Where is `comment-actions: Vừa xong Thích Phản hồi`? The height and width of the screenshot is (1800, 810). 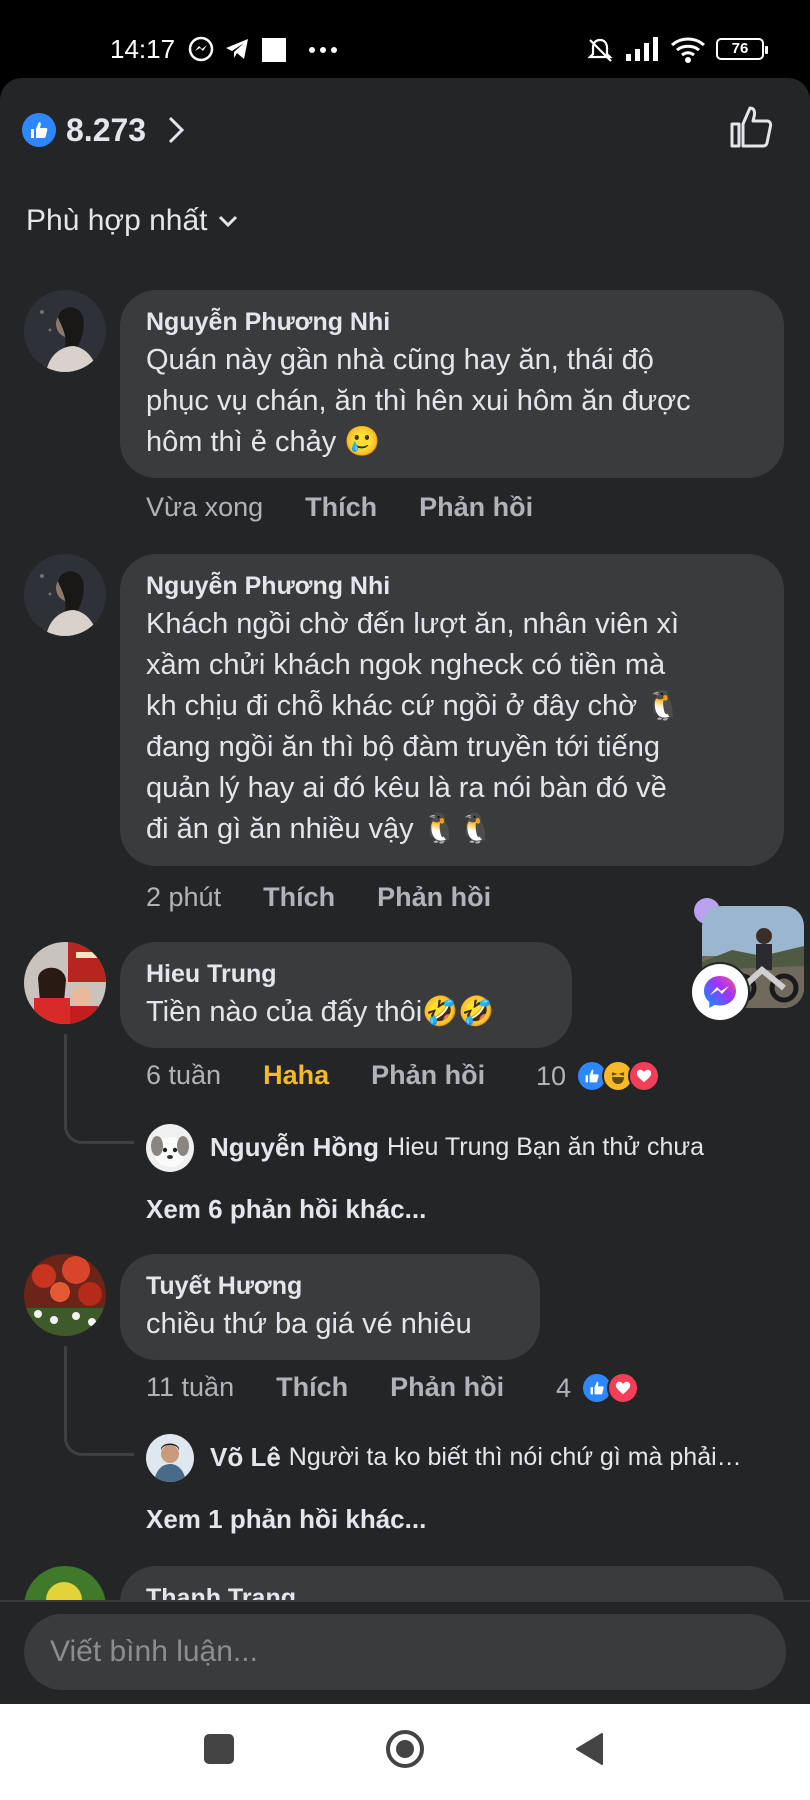
comment-actions: Vừa xong Thích Phản hồi is located at coordinates (360, 507).